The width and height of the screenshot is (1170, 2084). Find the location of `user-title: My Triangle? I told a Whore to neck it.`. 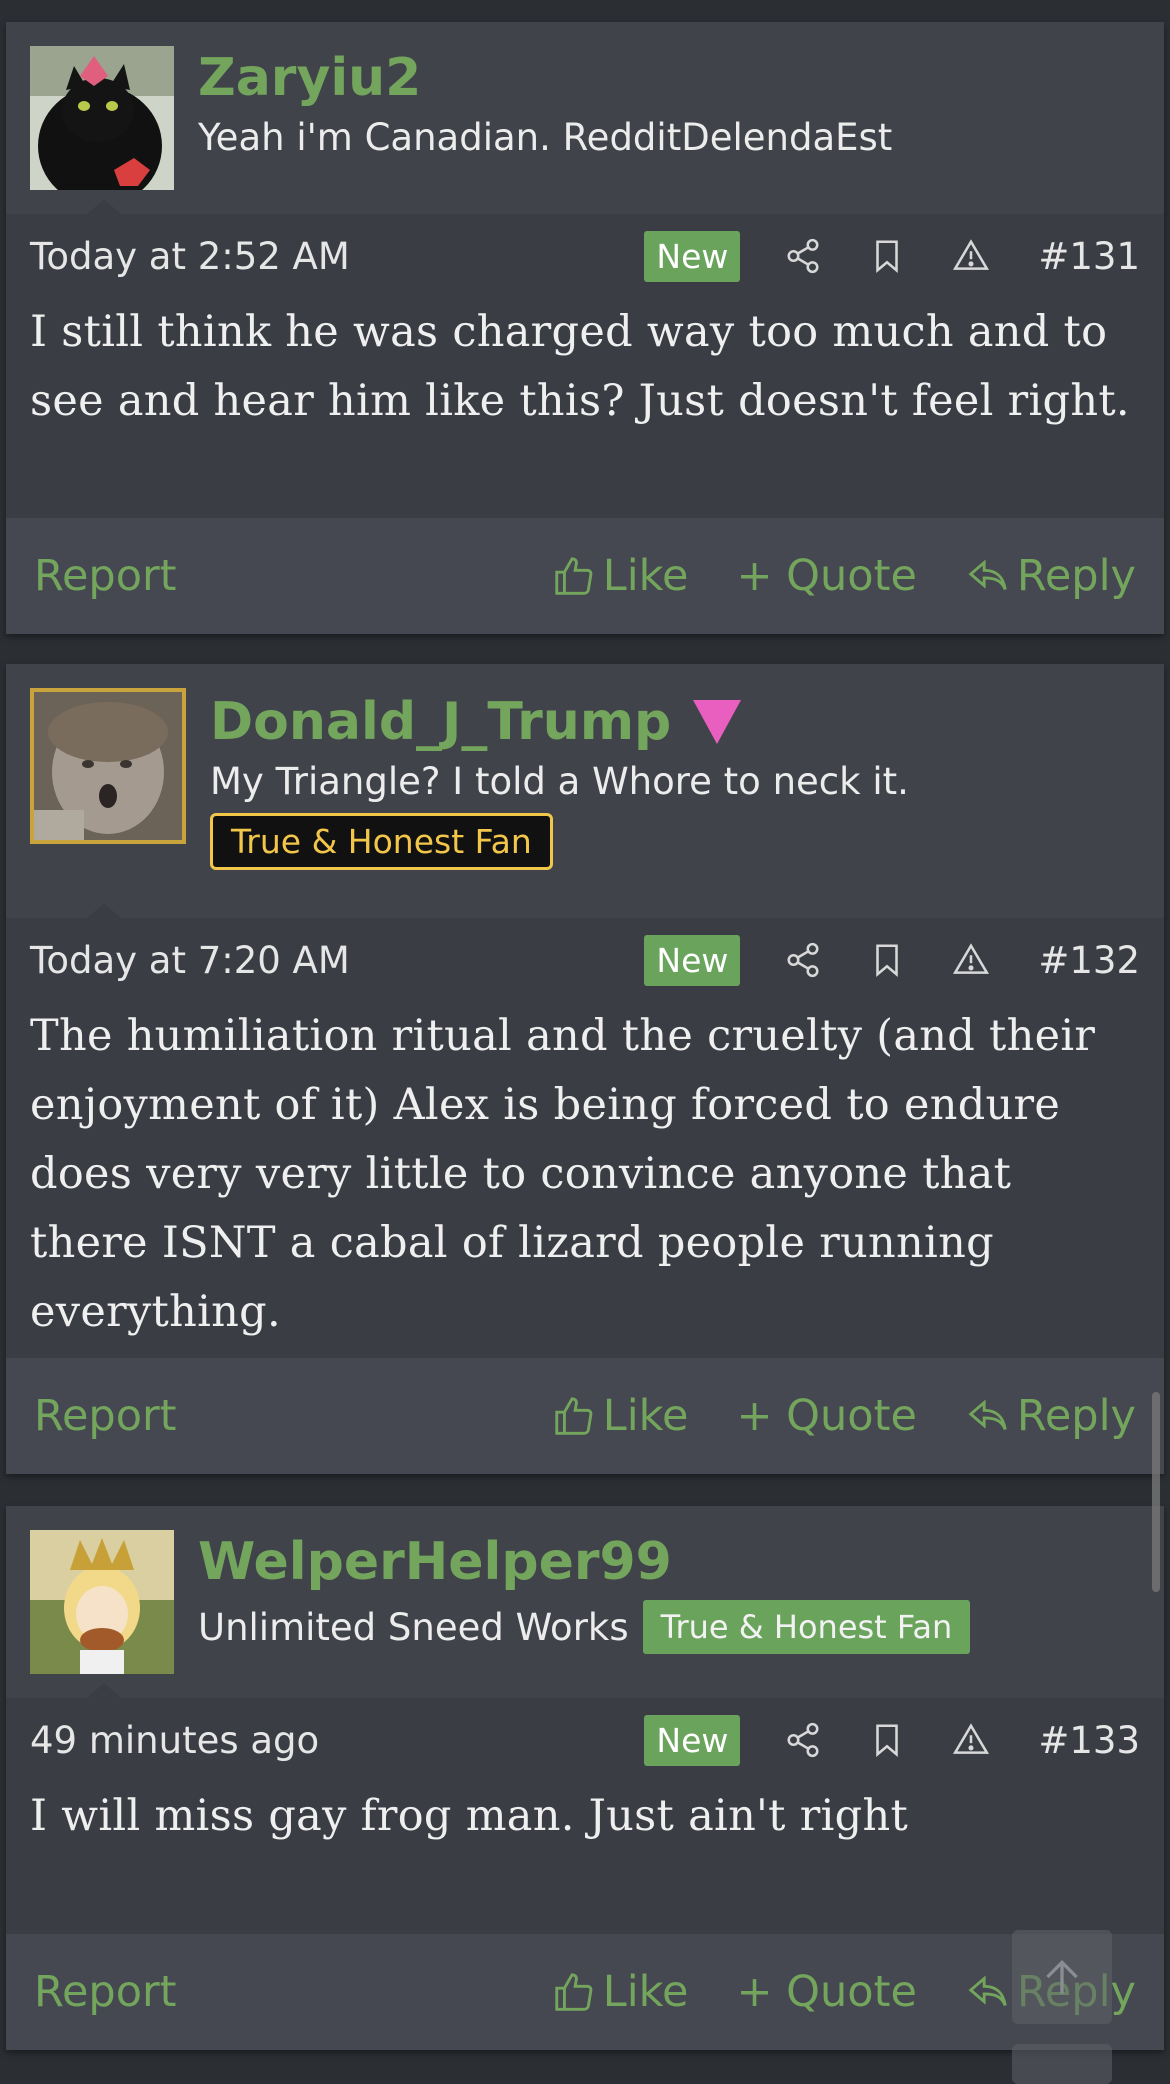

user-title: My Triangle? I told a Whore to neck it. is located at coordinates (559, 781).